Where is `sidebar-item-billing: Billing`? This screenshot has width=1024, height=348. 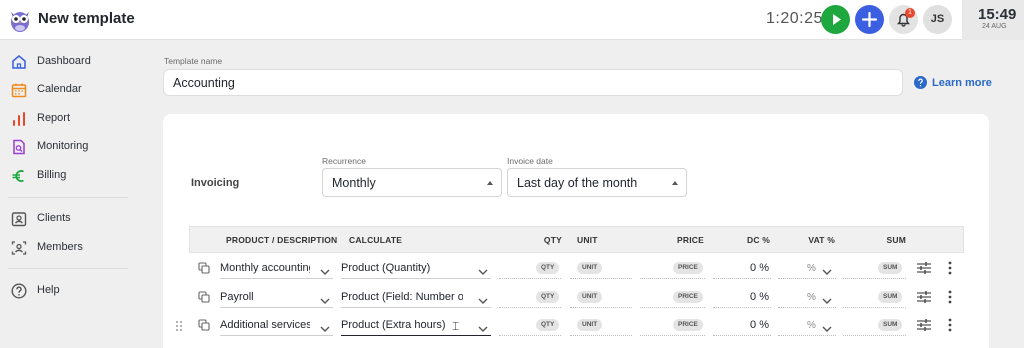
sidebar-item-billing: Billing is located at coordinates (75, 176).